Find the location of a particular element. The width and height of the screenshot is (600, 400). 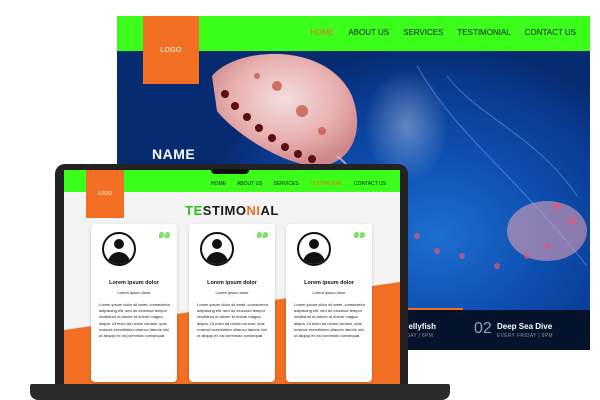

event-subtitle-2: EVERY FRIDAY | 9PM is located at coordinates (525, 336).